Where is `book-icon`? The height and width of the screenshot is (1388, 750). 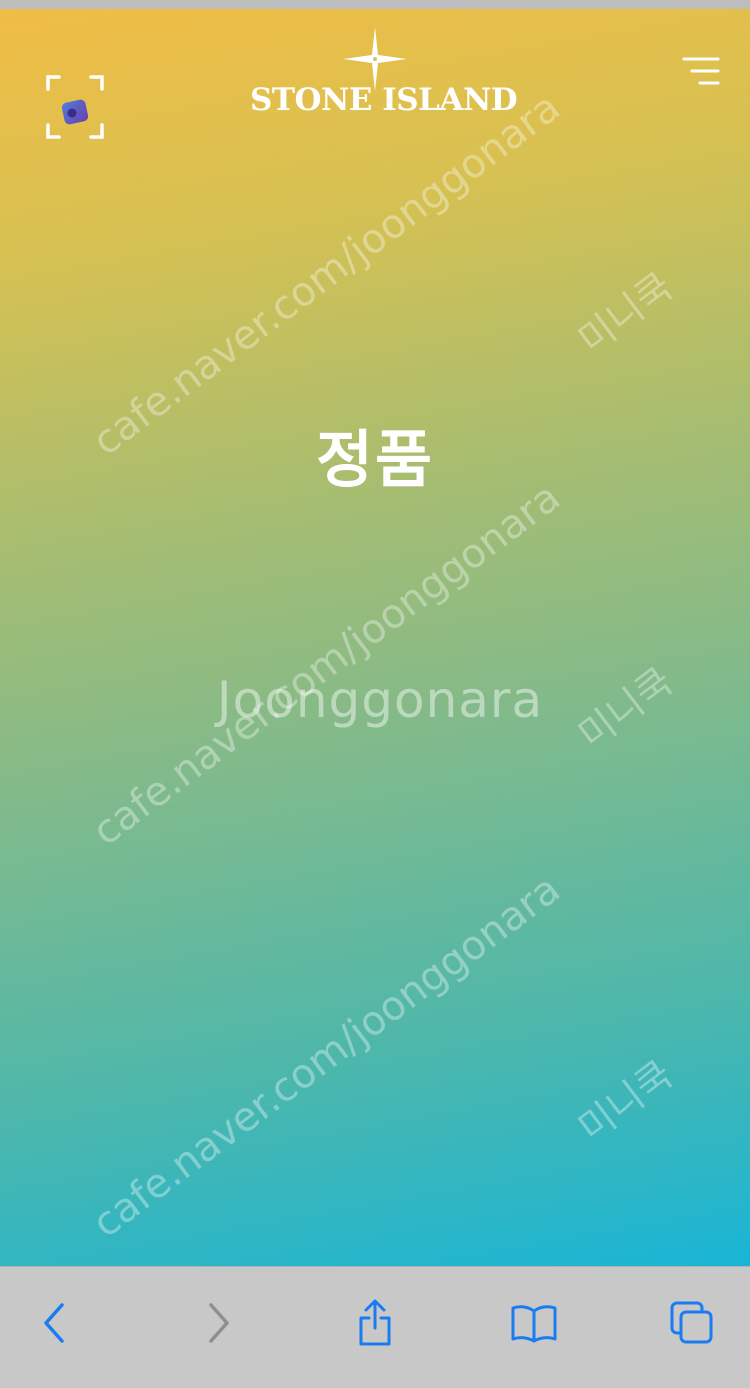 book-icon is located at coordinates (534, 1324).